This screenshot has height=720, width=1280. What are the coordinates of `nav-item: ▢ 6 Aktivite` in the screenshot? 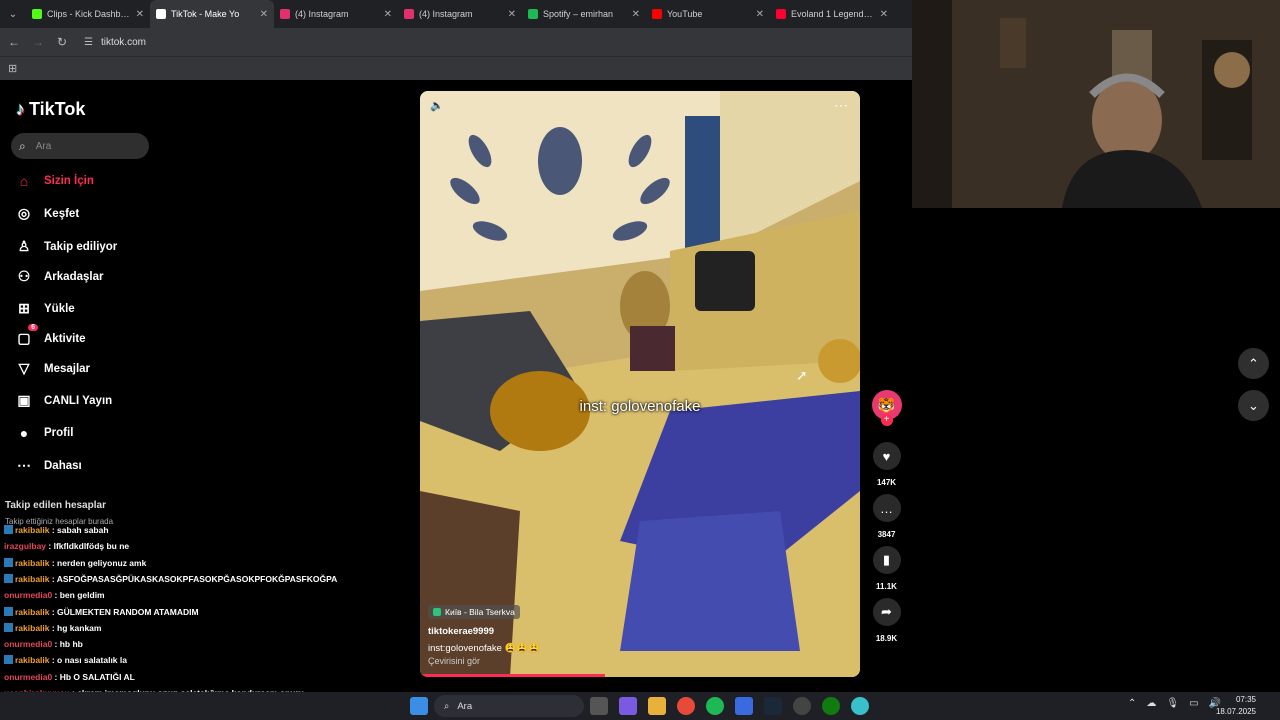 It's located at (51, 335).